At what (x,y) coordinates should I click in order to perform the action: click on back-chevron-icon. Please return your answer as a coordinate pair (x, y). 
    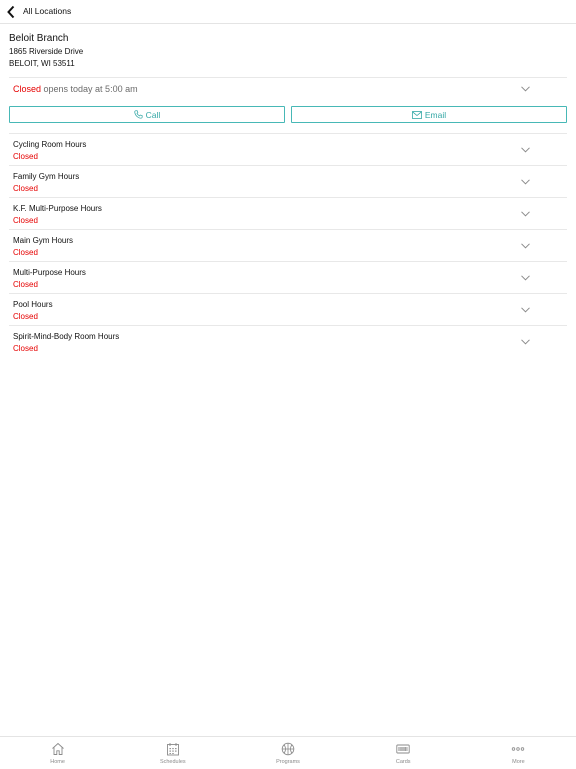
    Looking at the image, I should click on (11, 12).